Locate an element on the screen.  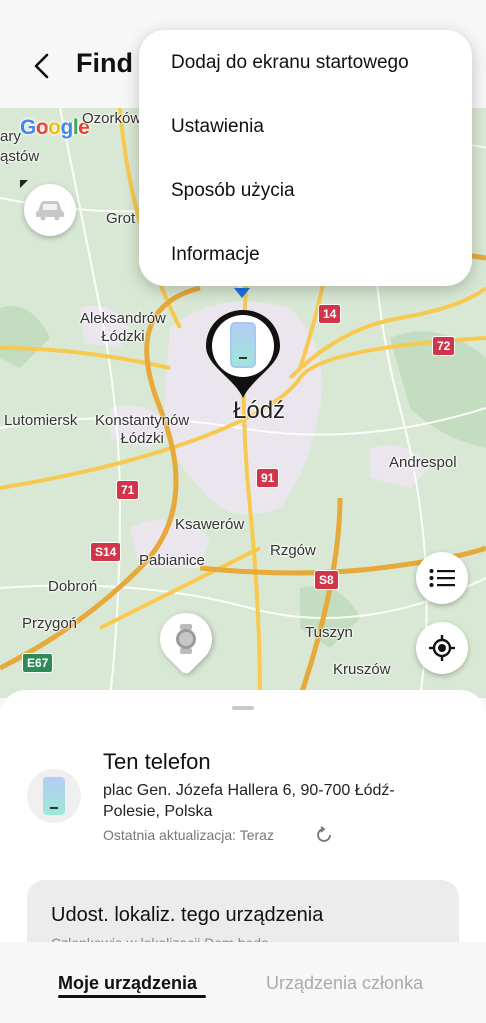
road-badge-e67: E67 is located at coordinates (38, 663).